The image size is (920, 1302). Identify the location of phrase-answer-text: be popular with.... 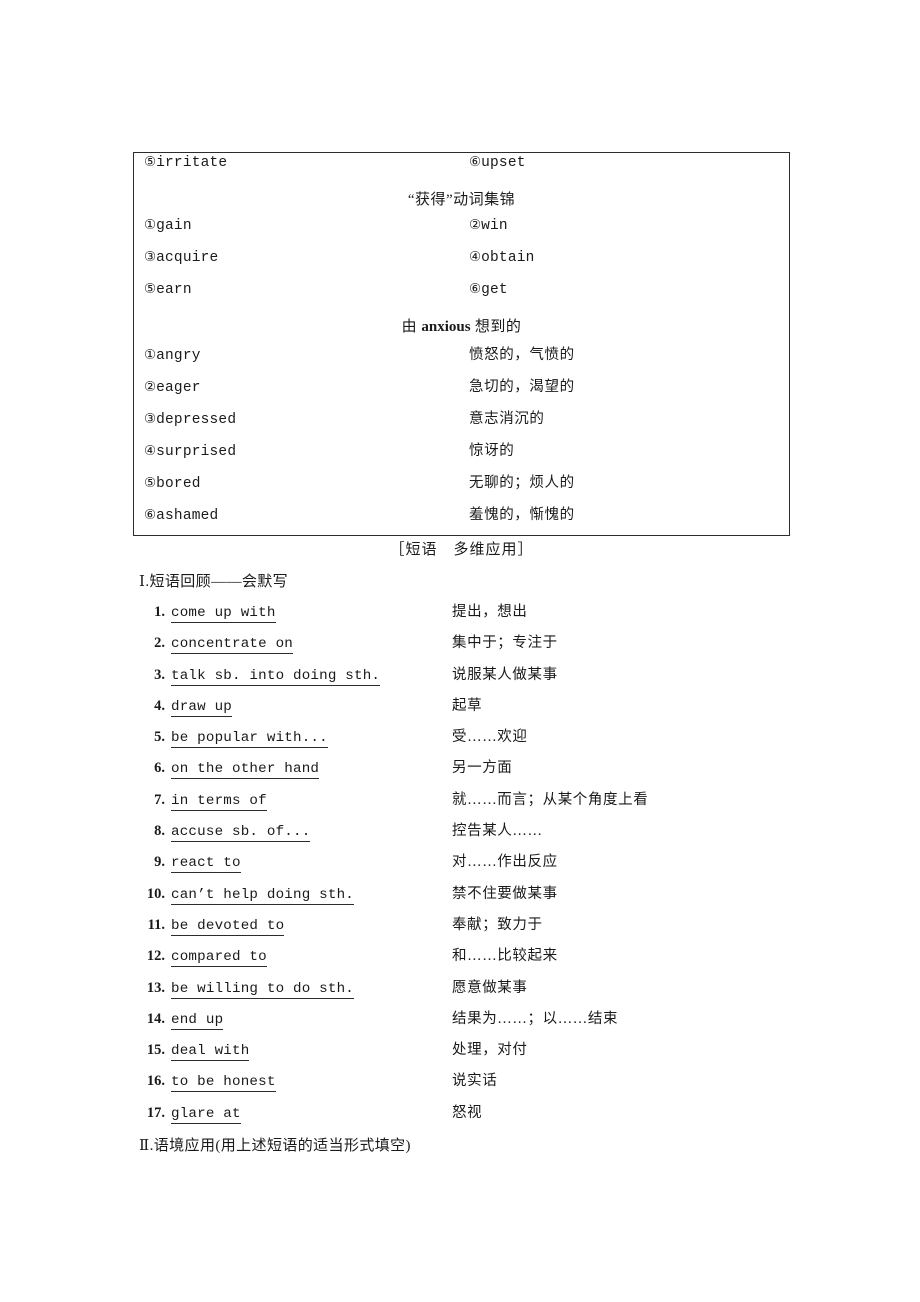
(249, 739).